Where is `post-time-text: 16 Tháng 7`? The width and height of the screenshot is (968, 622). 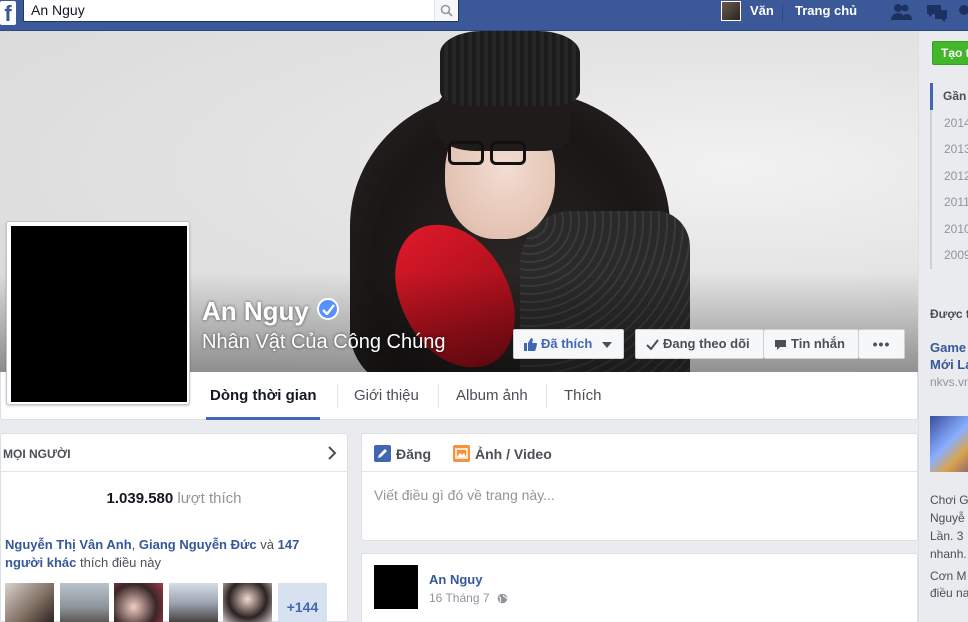
post-time-text: 16 Tháng 7 is located at coordinates (459, 598).